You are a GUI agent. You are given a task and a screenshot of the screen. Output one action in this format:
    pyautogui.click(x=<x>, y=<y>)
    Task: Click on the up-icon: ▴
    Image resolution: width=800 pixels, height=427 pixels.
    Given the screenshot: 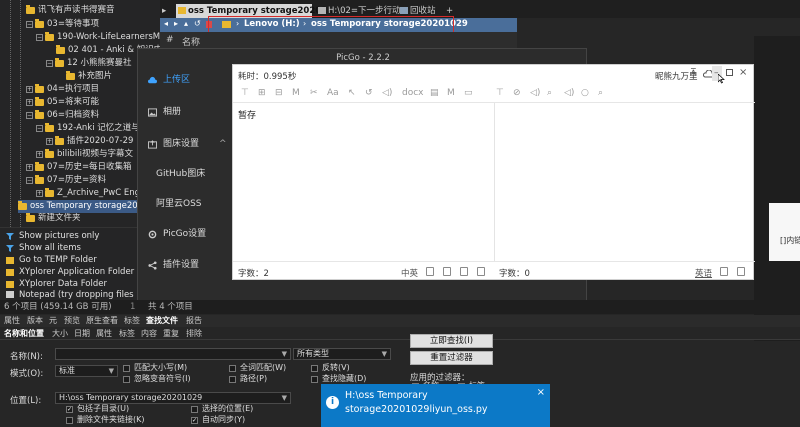 What is the action you would take?
    pyautogui.click(x=186, y=23)
    